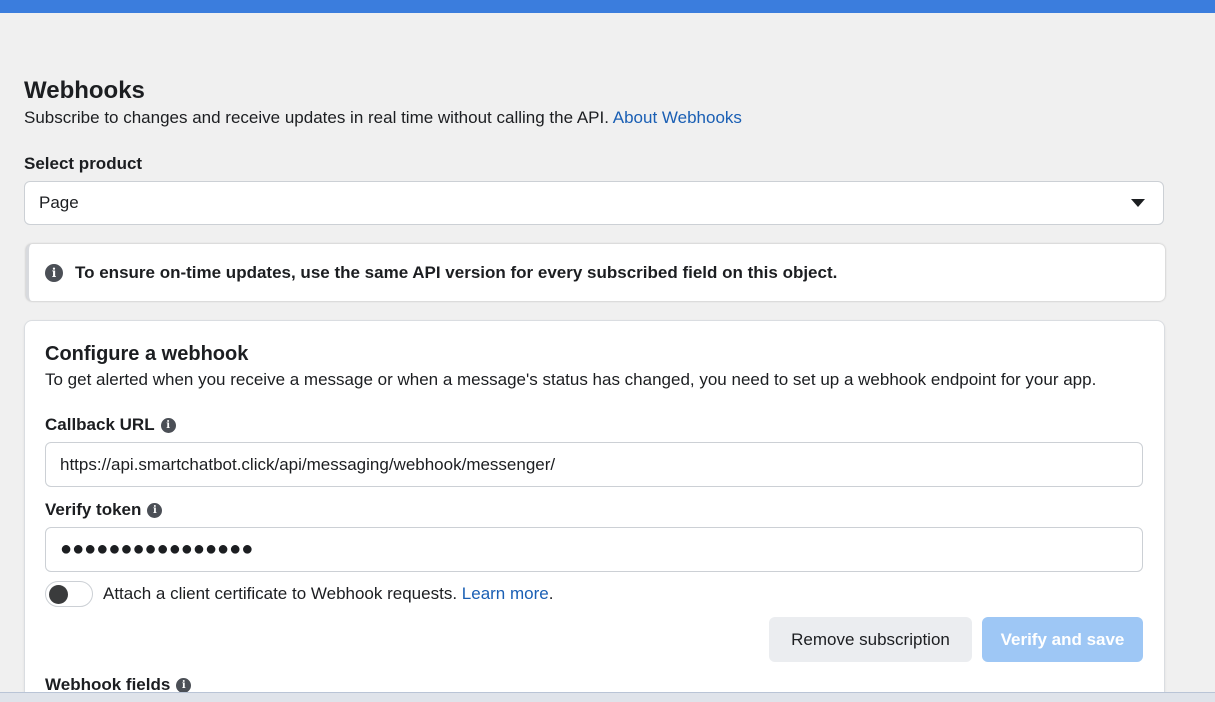 This screenshot has height=702, width=1215. I want to click on toggle-knob, so click(58, 594).